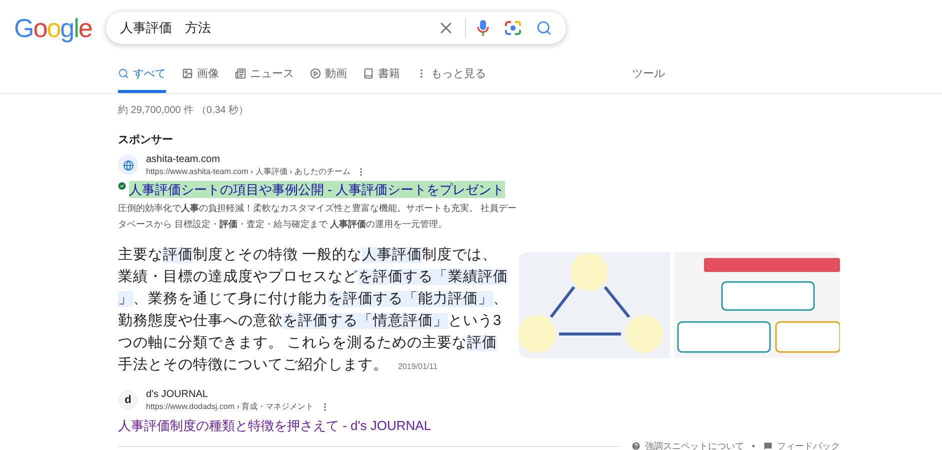 The image size is (942, 450). I want to click on search-tab: もっと見る, so click(451, 79).